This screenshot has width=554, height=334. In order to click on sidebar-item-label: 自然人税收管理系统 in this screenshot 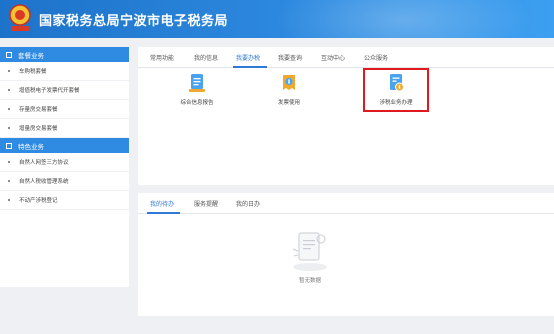, I will do `click(44, 182)`.